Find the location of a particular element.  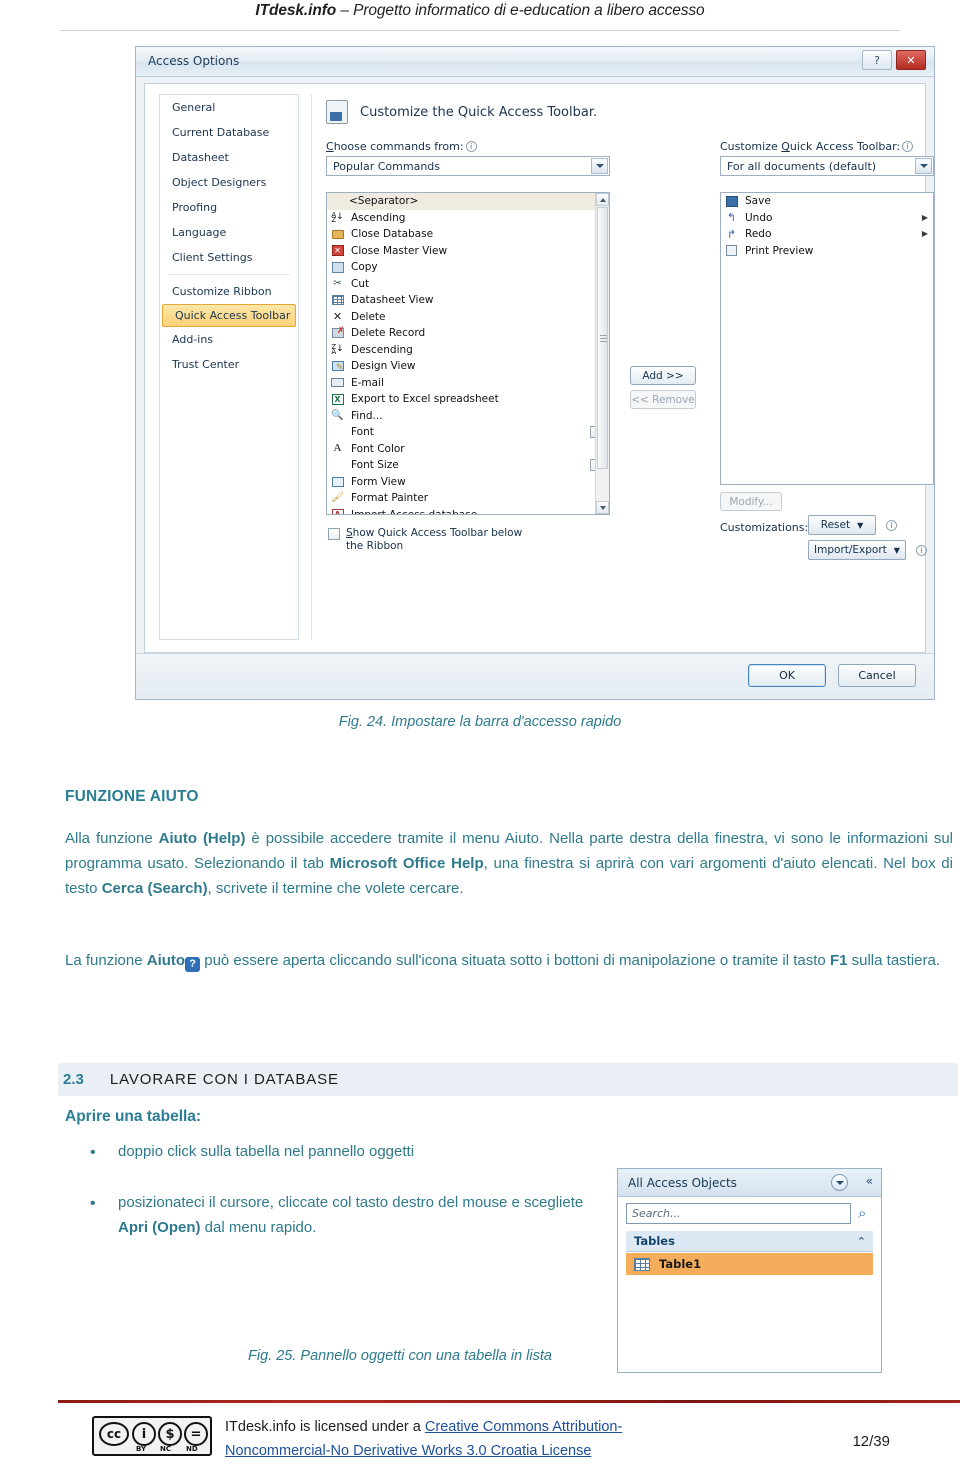

sidebar-item-trust-center: Trust Center is located at coordinates (229, 364).